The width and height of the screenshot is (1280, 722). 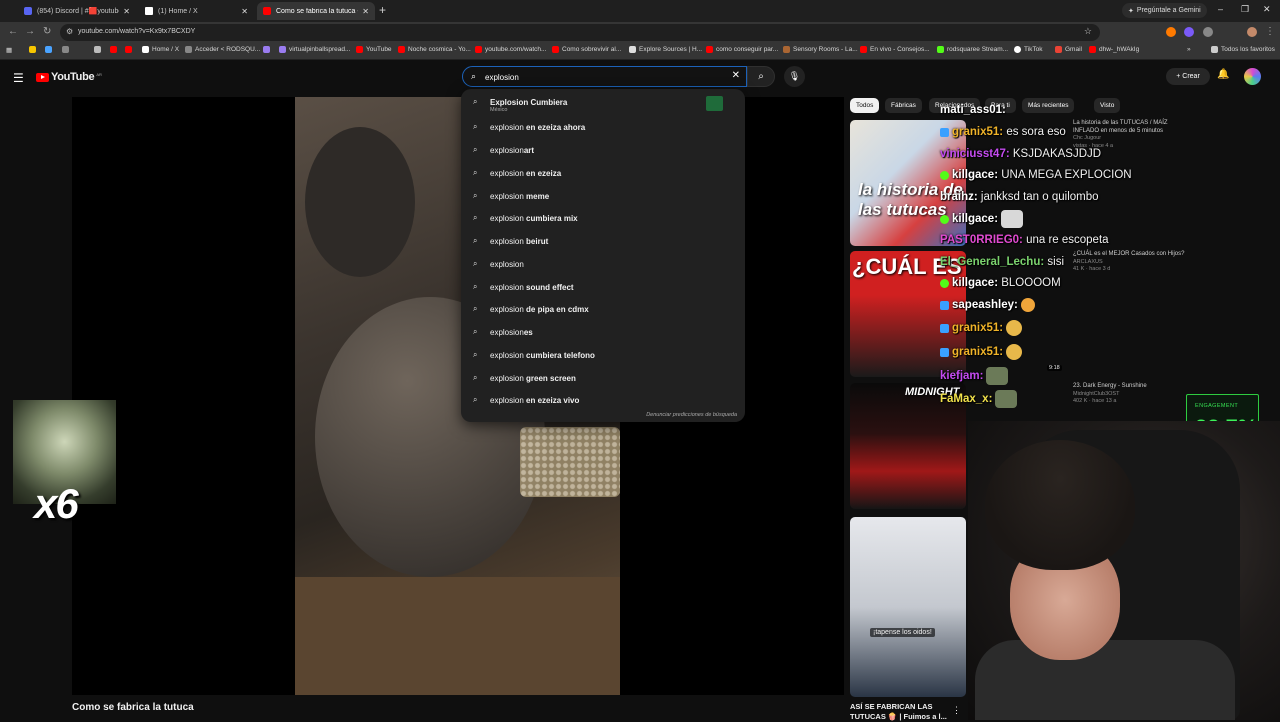 I want to click on address-bar: ⚙ youtube.com/watch?v=Kx9tx7BCXDY ☆, so click(x=580, y=32).